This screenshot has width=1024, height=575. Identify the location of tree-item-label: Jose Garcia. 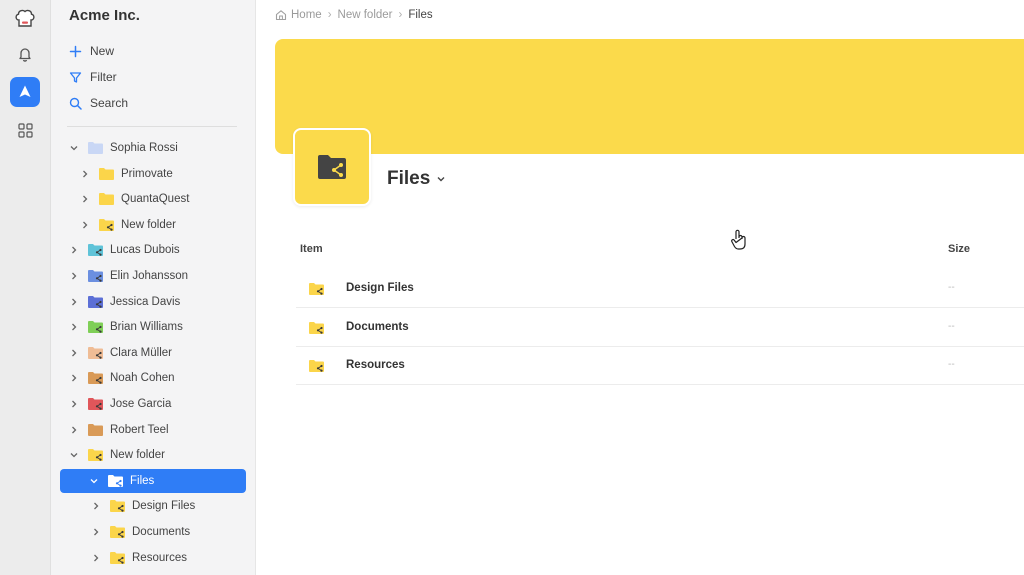
(141, 404).